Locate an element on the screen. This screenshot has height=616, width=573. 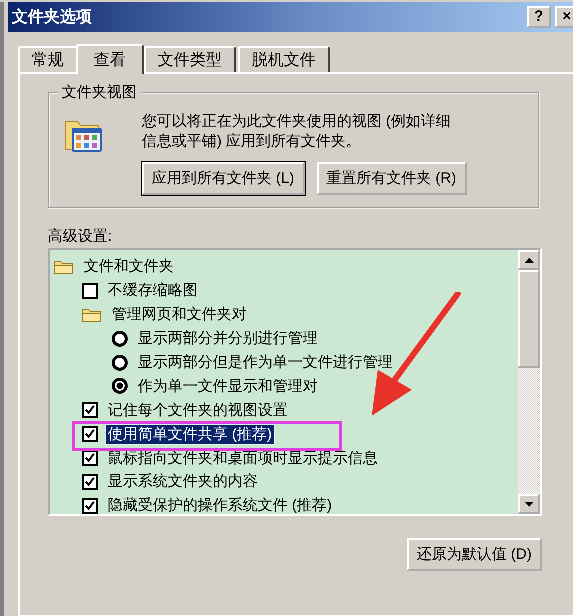
option-label: 显示系统文件夹的内容 is located at coordinates (183, 482).